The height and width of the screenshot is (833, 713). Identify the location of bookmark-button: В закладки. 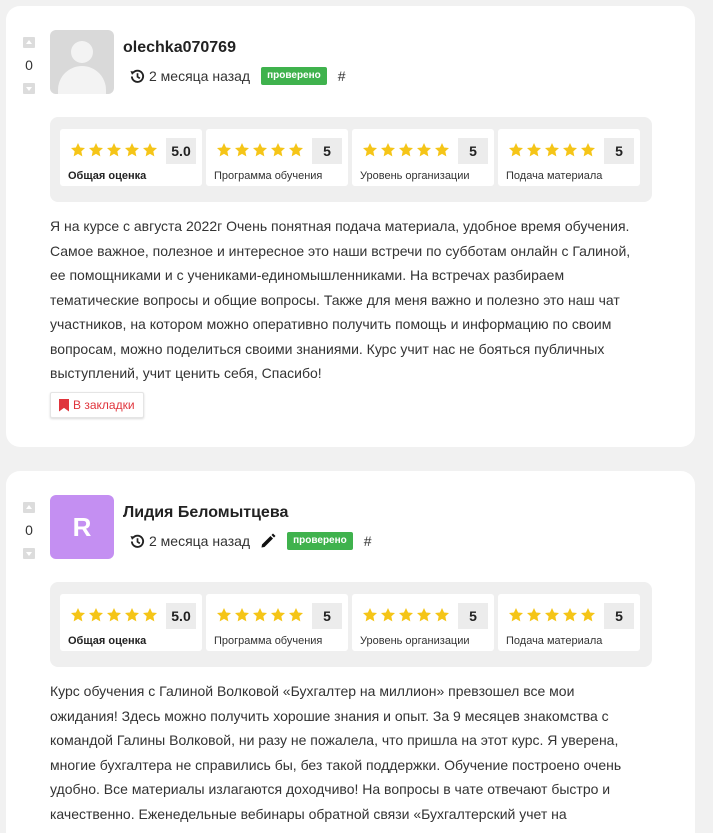
(97, 405).